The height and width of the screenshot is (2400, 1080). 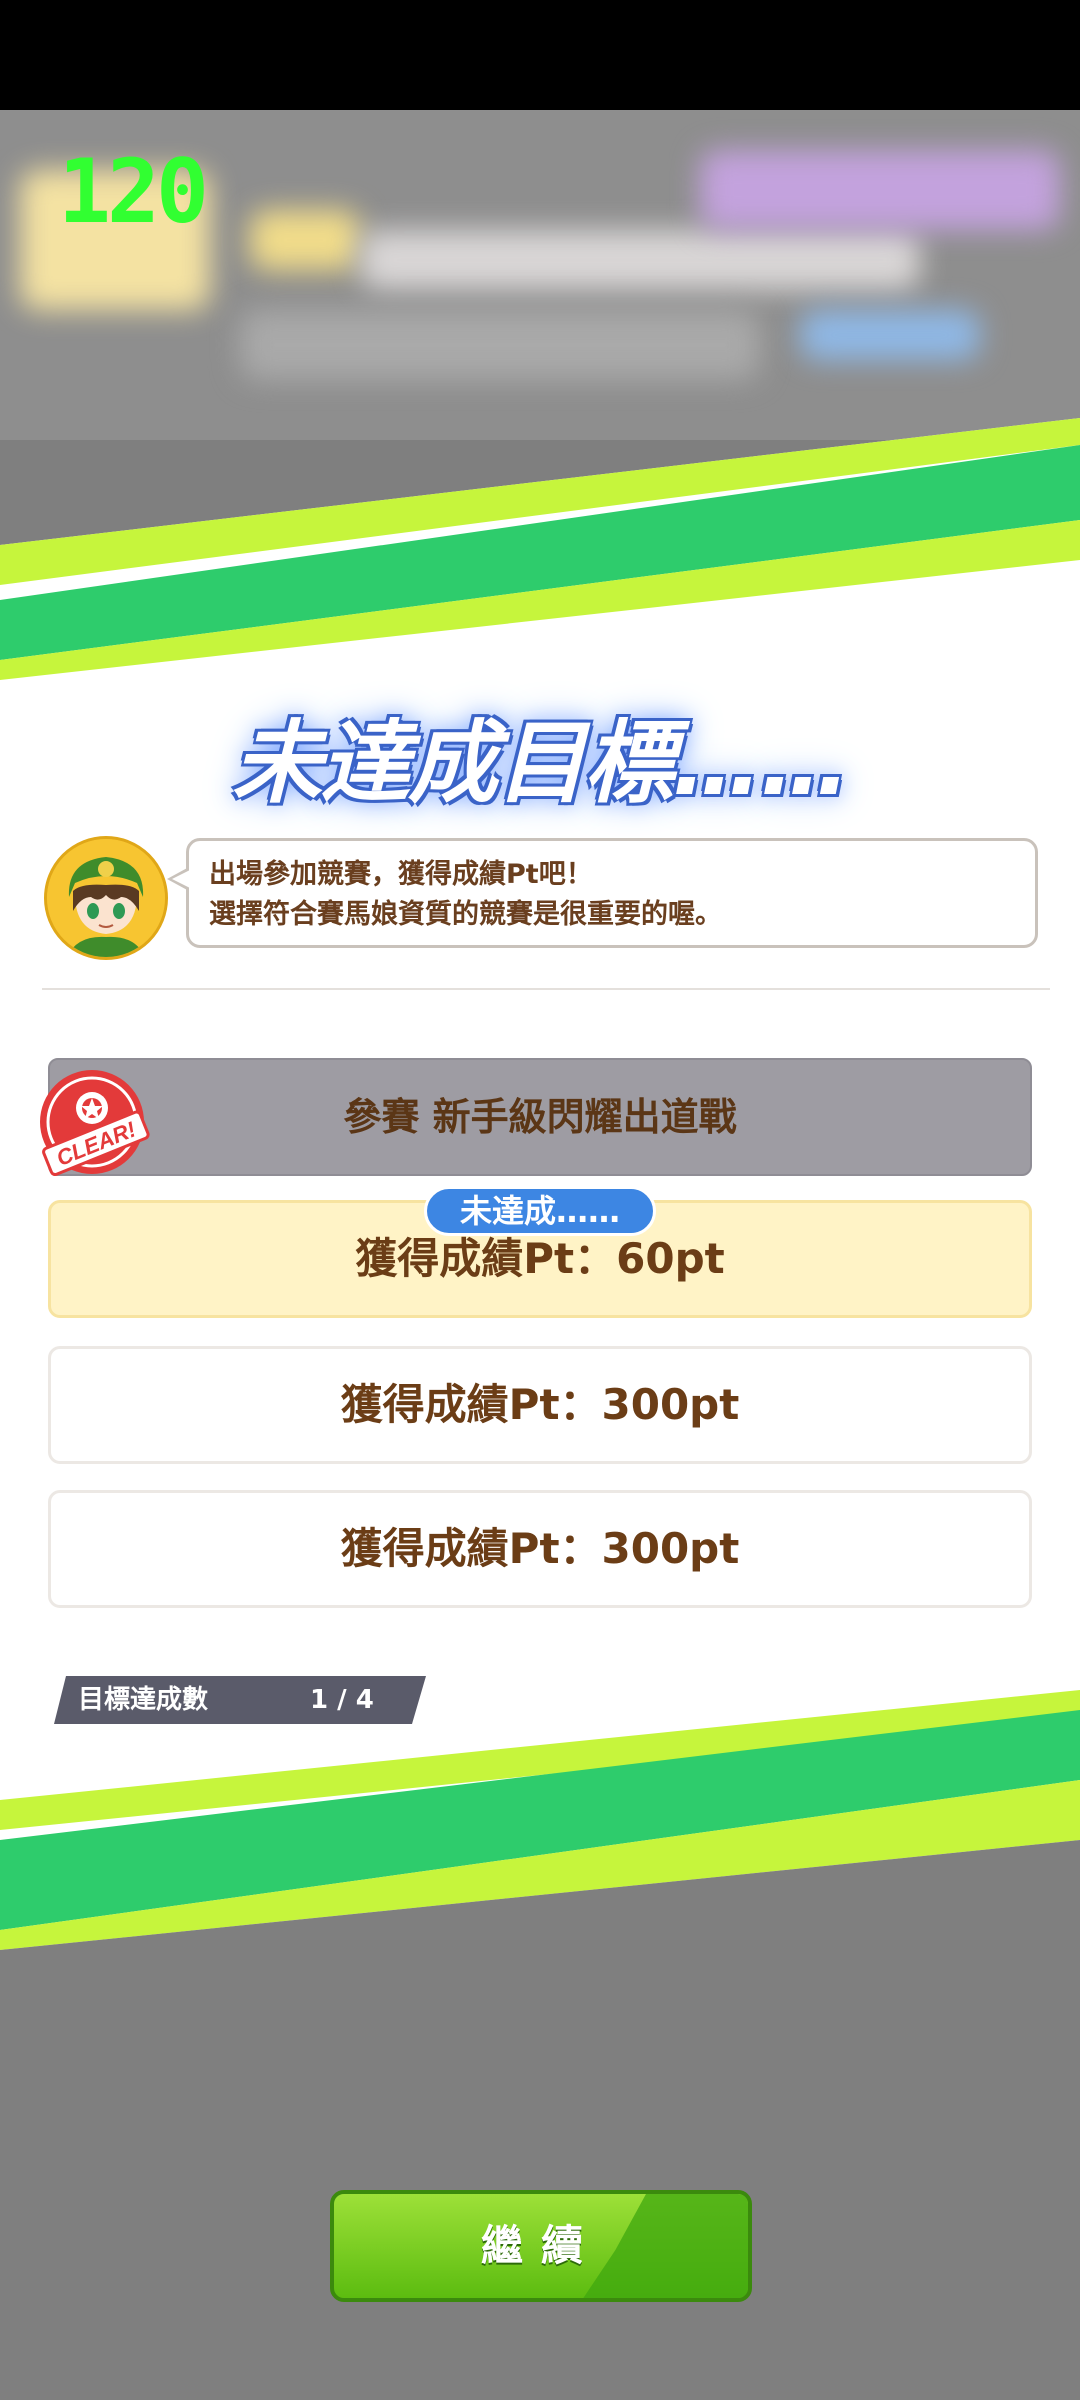 What do you see at coordinates (143, 1700) in the screenshot?
I see `goal-counter-label: 目標達成數` at bounding box center [143, 1700].